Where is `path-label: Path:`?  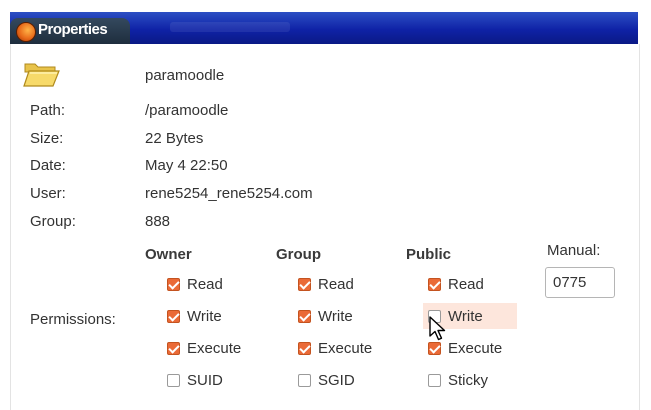 path-label: Path: is located at coordinates (48, 110).